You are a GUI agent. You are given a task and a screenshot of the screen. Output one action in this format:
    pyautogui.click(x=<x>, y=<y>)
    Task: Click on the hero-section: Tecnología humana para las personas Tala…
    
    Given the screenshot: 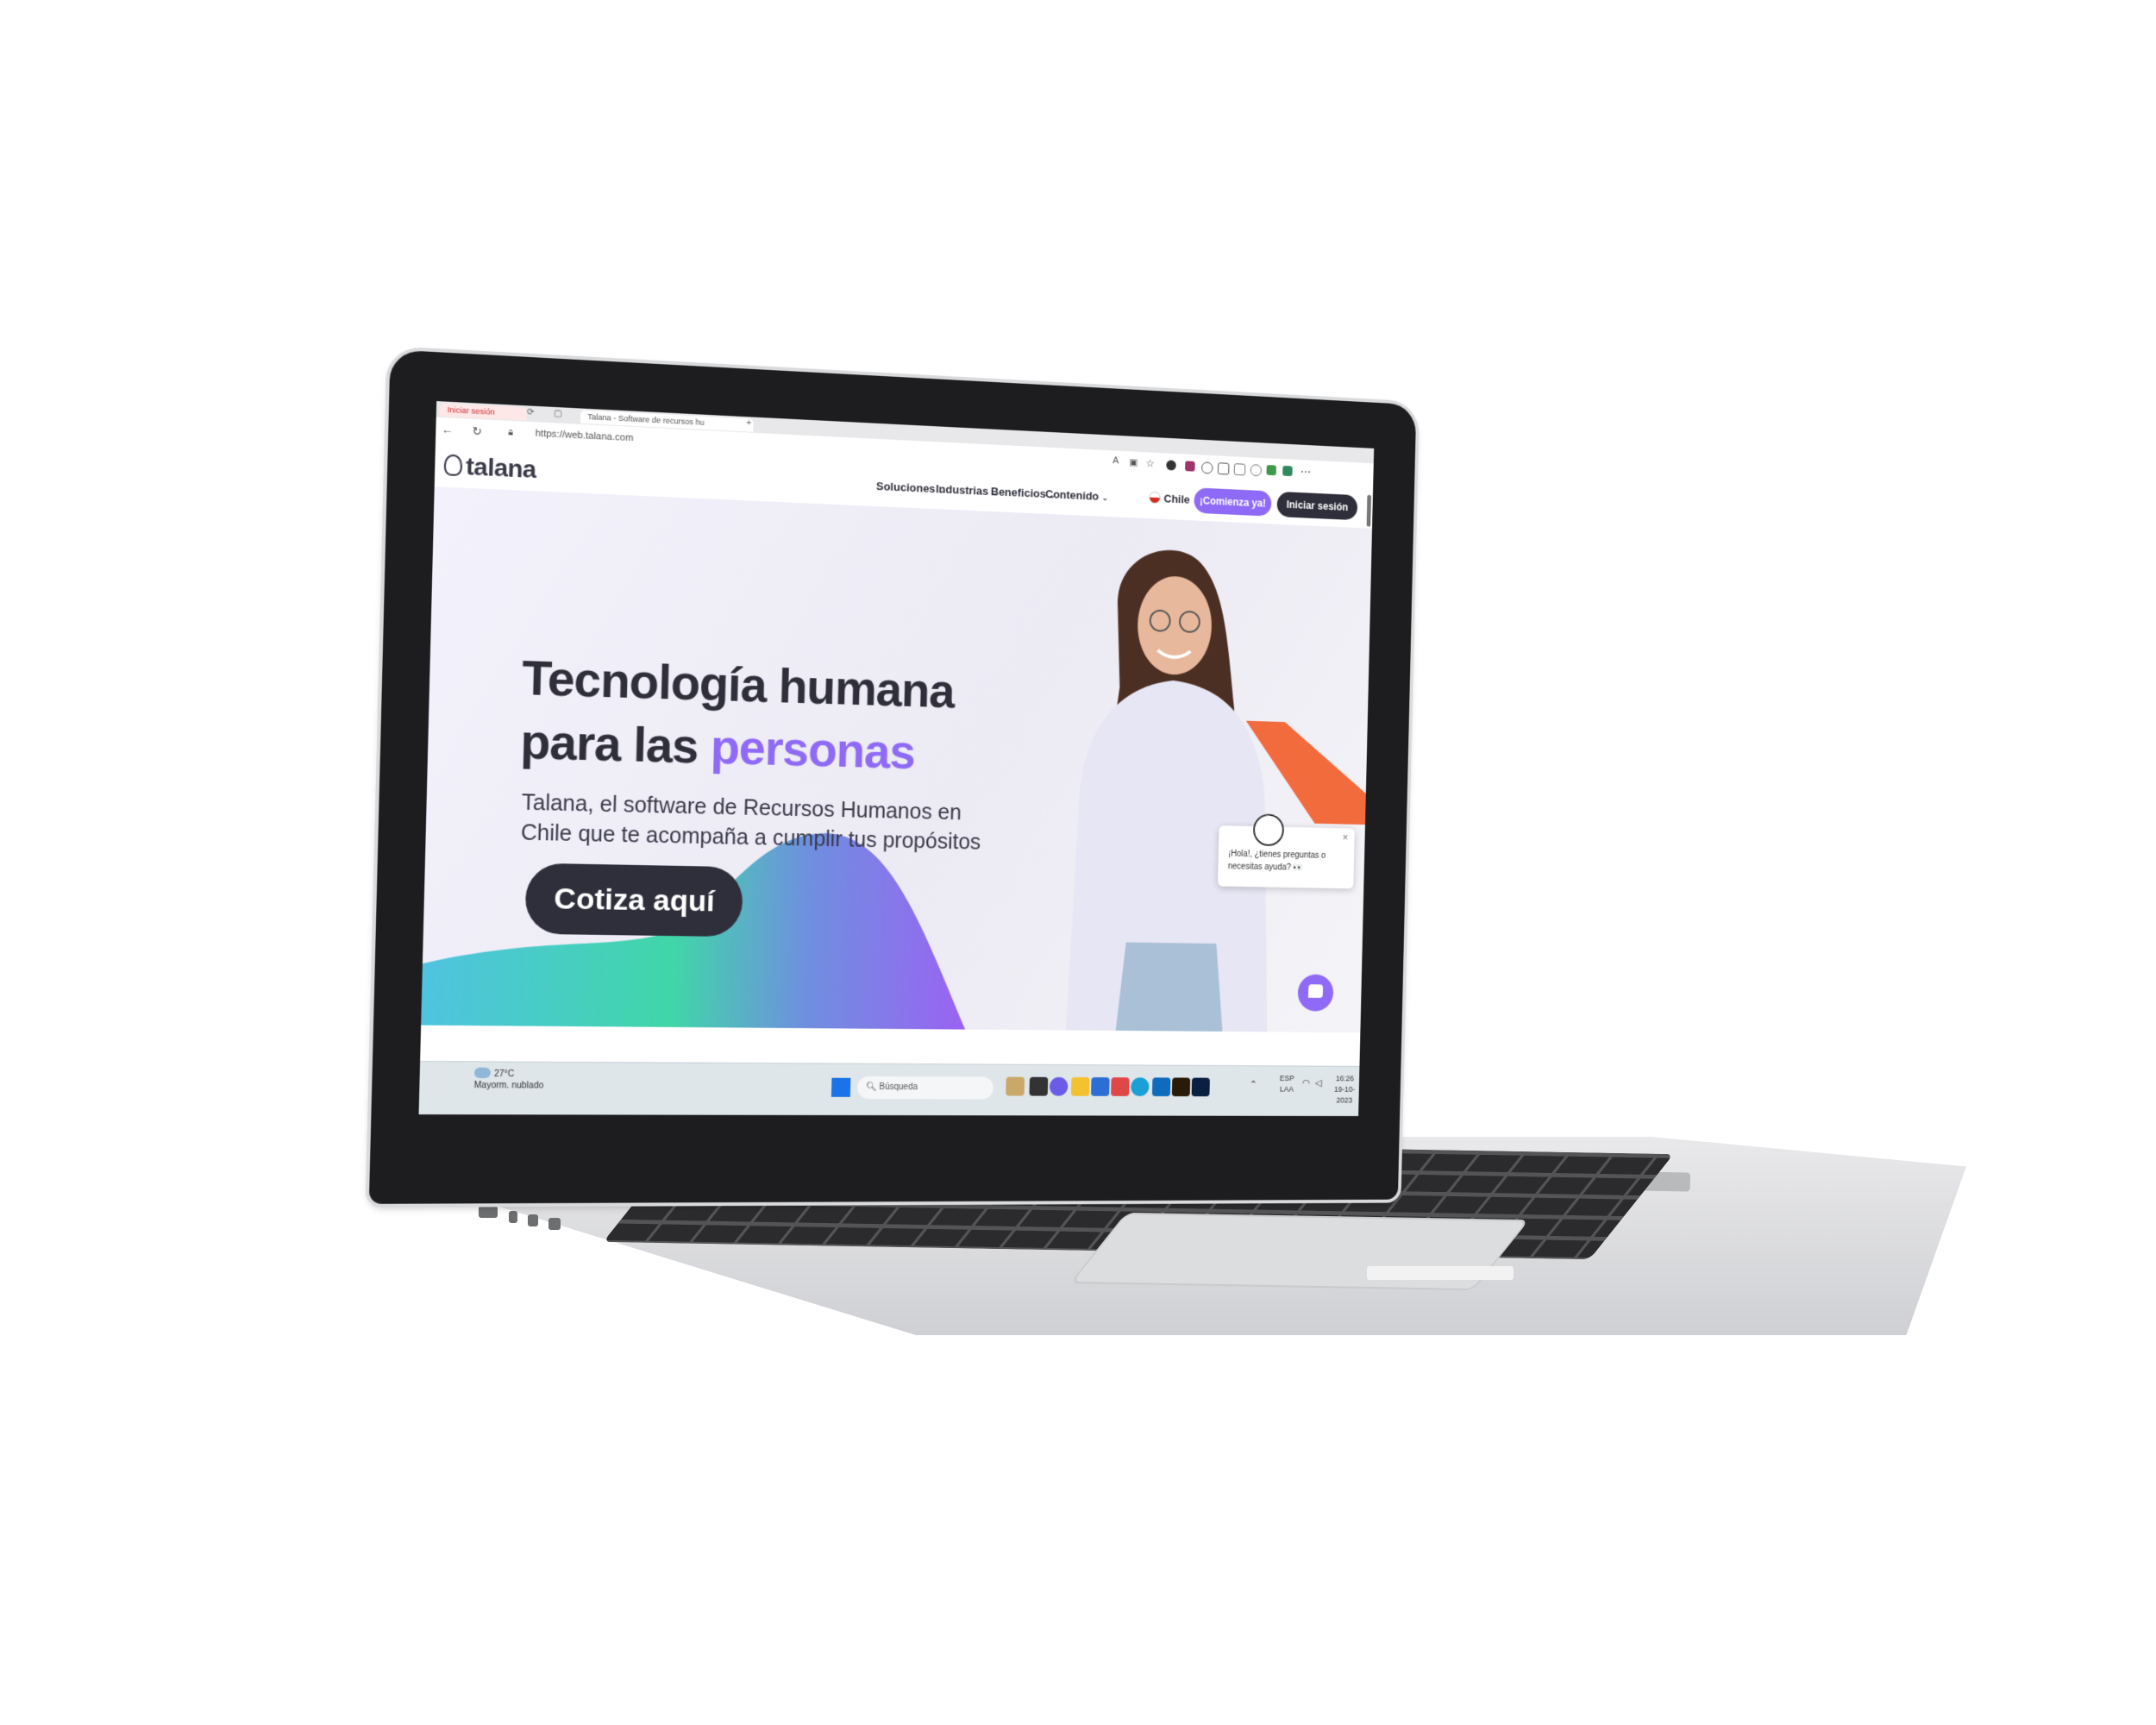 What is the action you would take?
    pyautogui.click(x=897, y=760)
    